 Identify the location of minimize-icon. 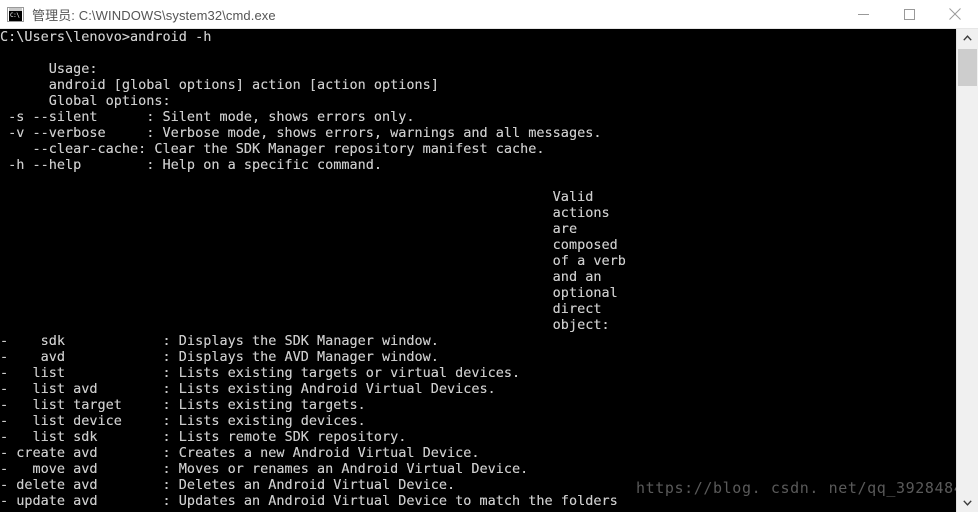
(863, 14).